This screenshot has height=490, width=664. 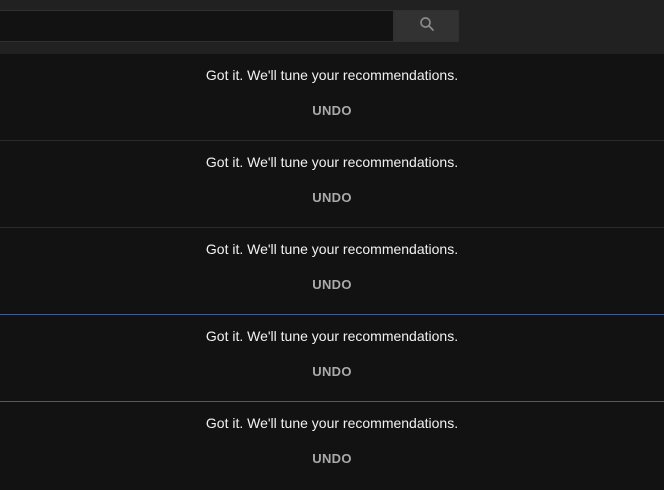 I want to click on search-button, so click(x=426, y=26).